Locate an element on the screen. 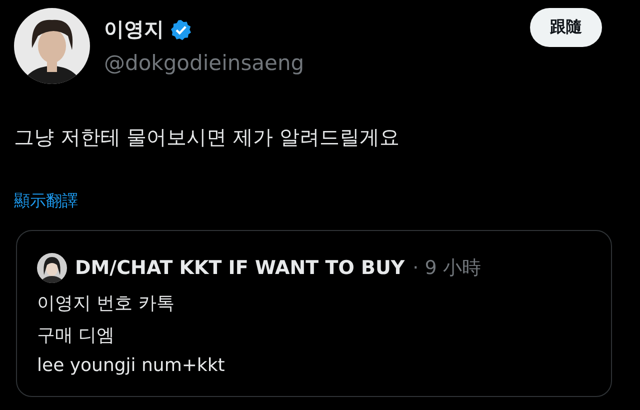  tweet-text: 그냥 저한테 물어보시면 제가 알려드릴게요 is located at coordinates (207, 137).